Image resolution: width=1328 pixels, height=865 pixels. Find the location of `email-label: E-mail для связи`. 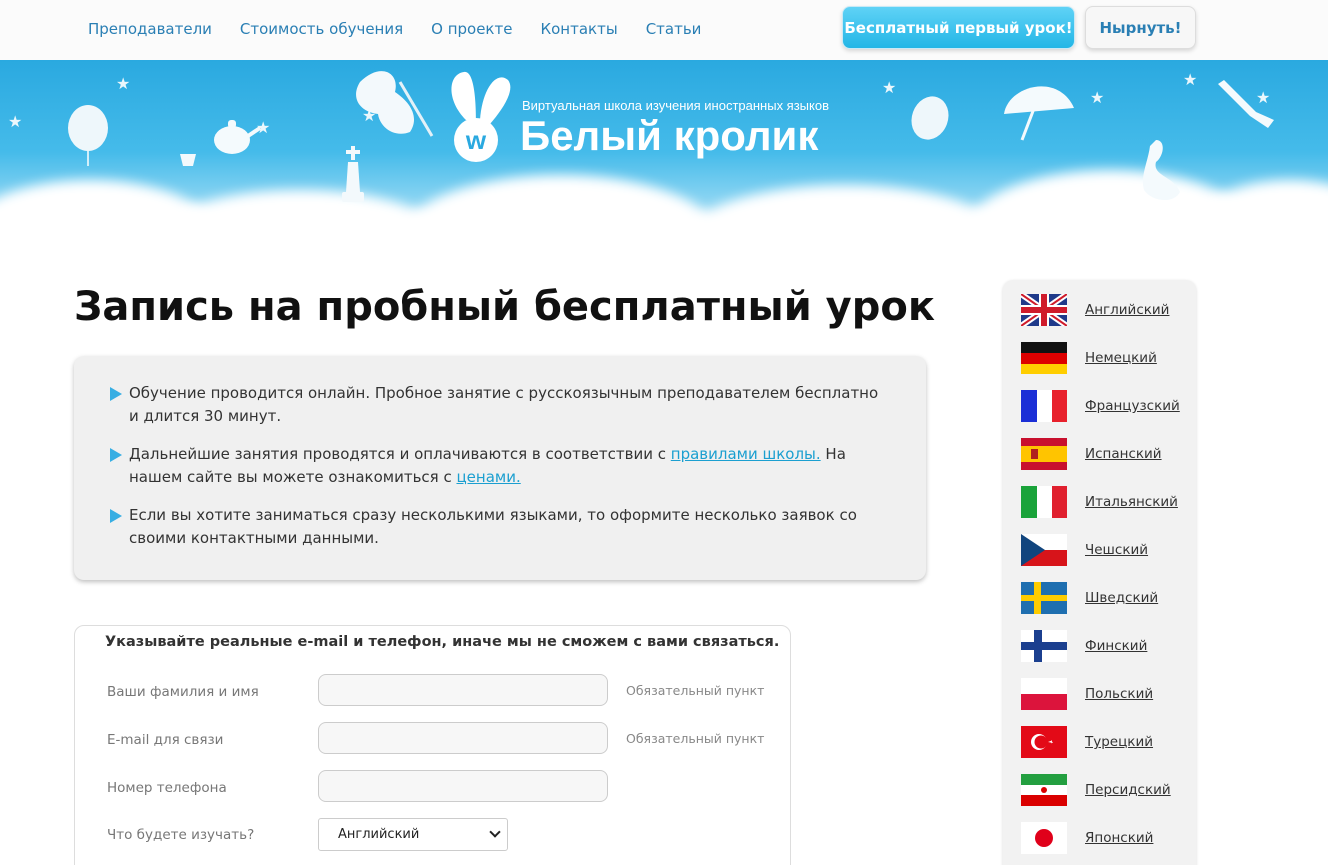

email-label: E-mail для связи is located at coordinates (165, 740).